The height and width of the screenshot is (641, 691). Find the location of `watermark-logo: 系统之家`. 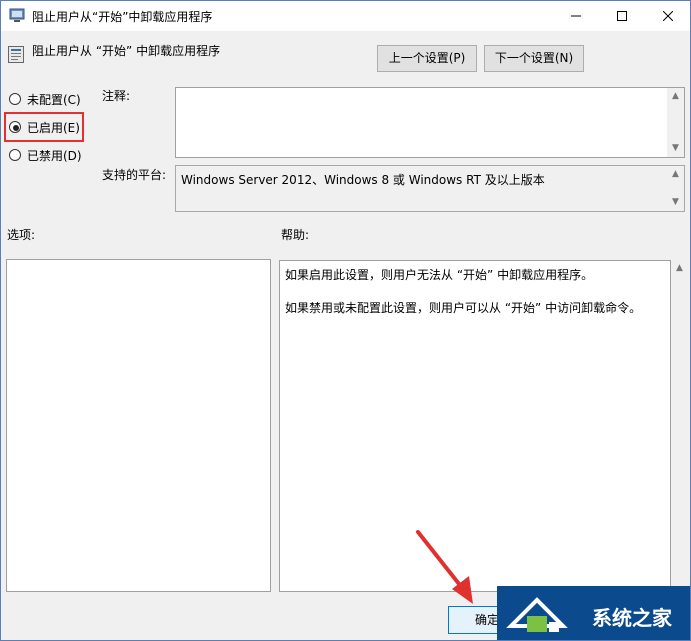

watermark-logo: 系统之家 is located at coordinates (593, 613).